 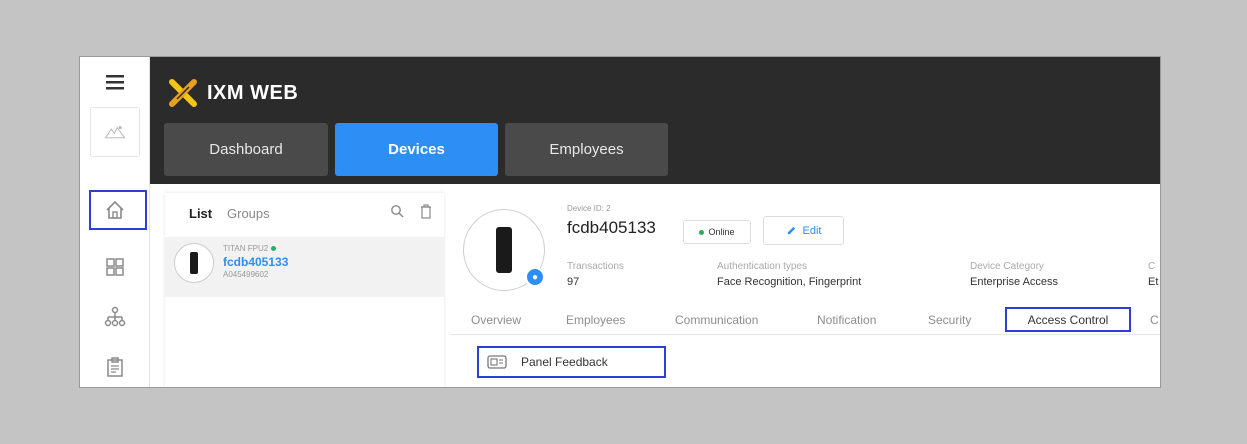 I want to click on app-title: IXM WEB, so click(x=253, y=92).